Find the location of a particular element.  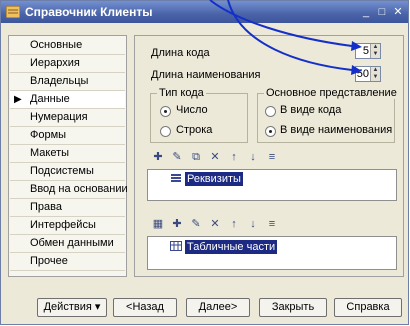

nav-item: Прочее is located at coordinates (67, 262).